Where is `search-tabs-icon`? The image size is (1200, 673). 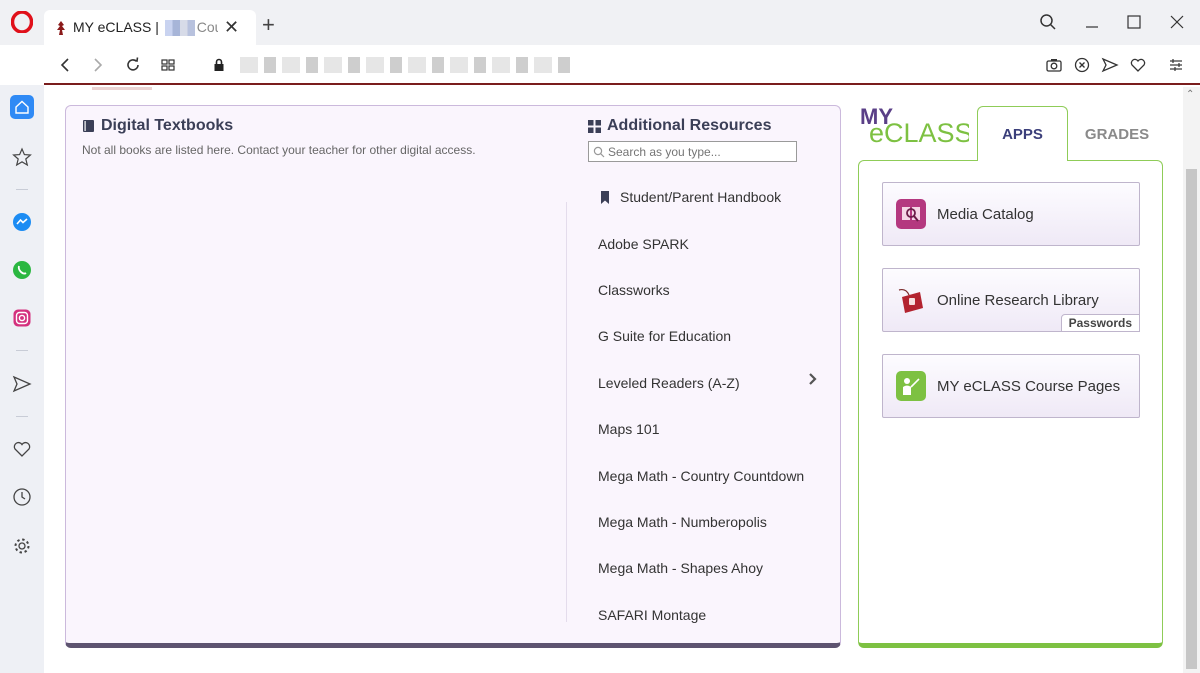 search-tabs-icon is located at coordinates (1048, 22).